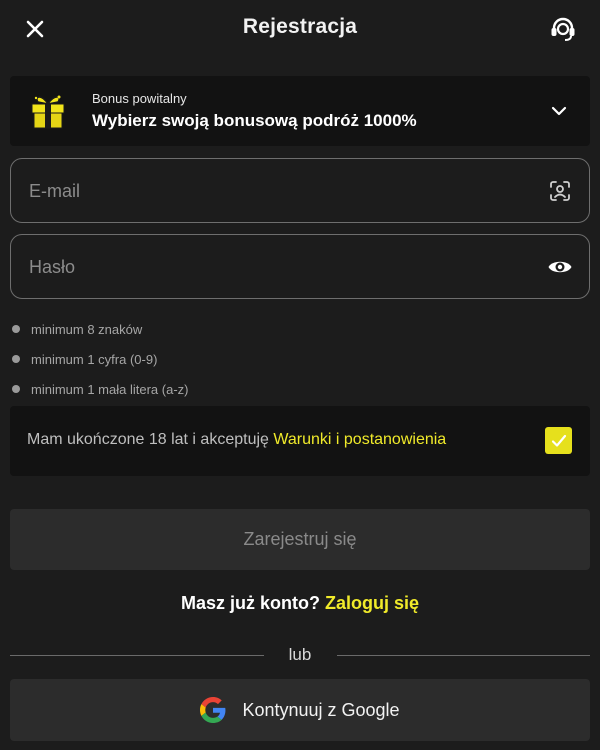  I want to click on email-field, so click(300, 191).